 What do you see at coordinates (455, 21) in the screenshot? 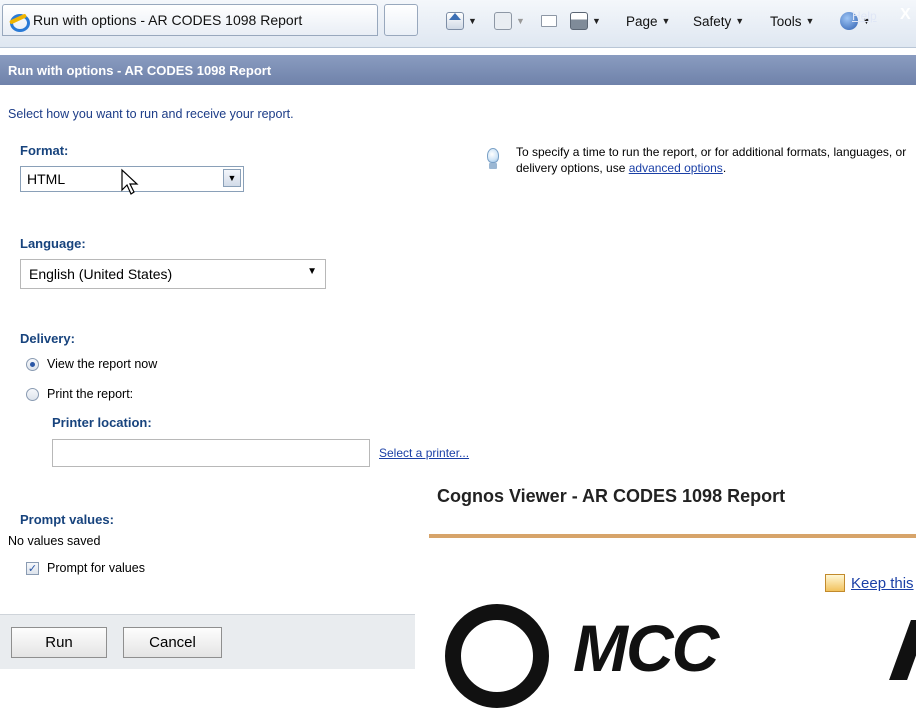
I see `home-icon` at bounding box center [455, 21].